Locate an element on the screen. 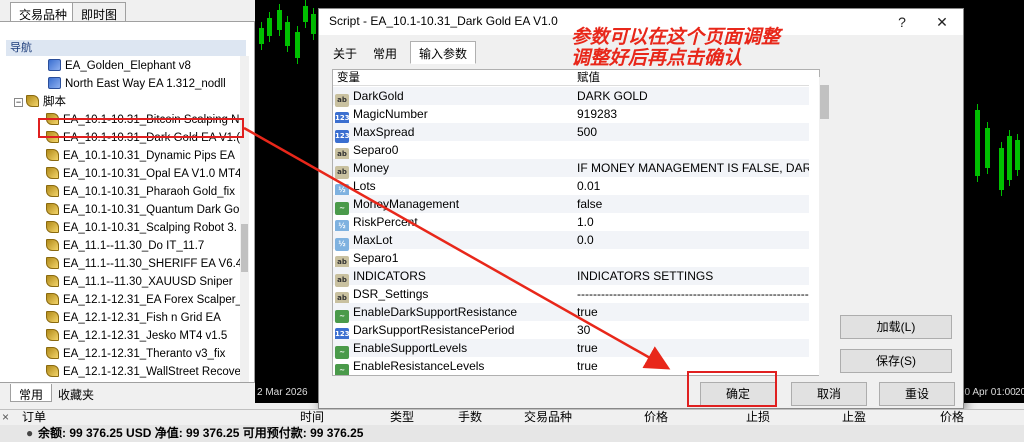 This screenshot has height=442, width=1024. tree-item-label: EA_12.1-12.31_Theranto v3_fix is located at coordinates (144, 354).